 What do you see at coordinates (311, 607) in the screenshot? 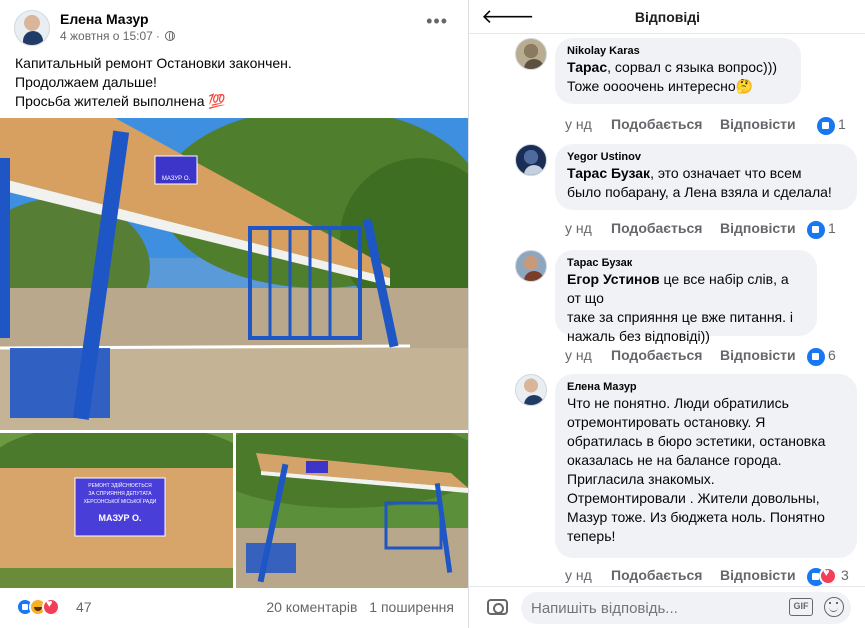
I see `comments-count-link: 20 коментарів` at bounding box center [311, 607].